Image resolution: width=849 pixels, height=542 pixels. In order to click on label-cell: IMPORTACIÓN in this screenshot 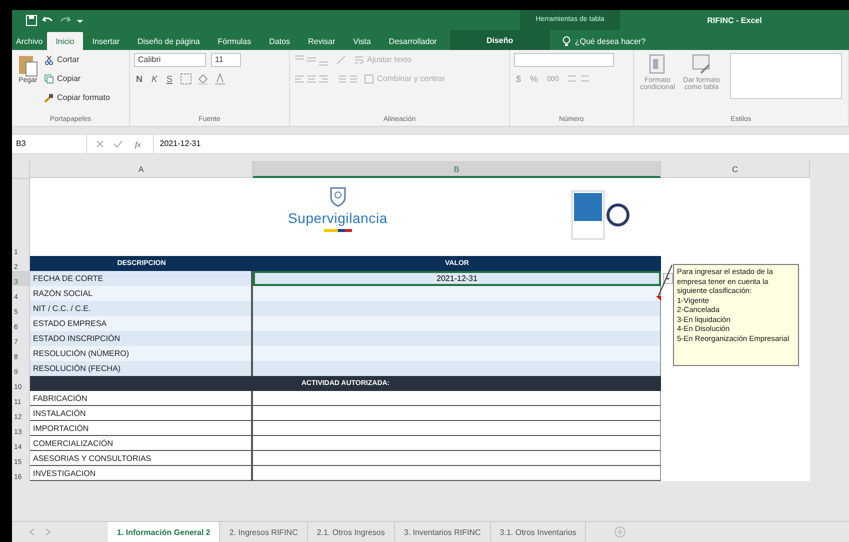, I will do `click(141, 428)`.